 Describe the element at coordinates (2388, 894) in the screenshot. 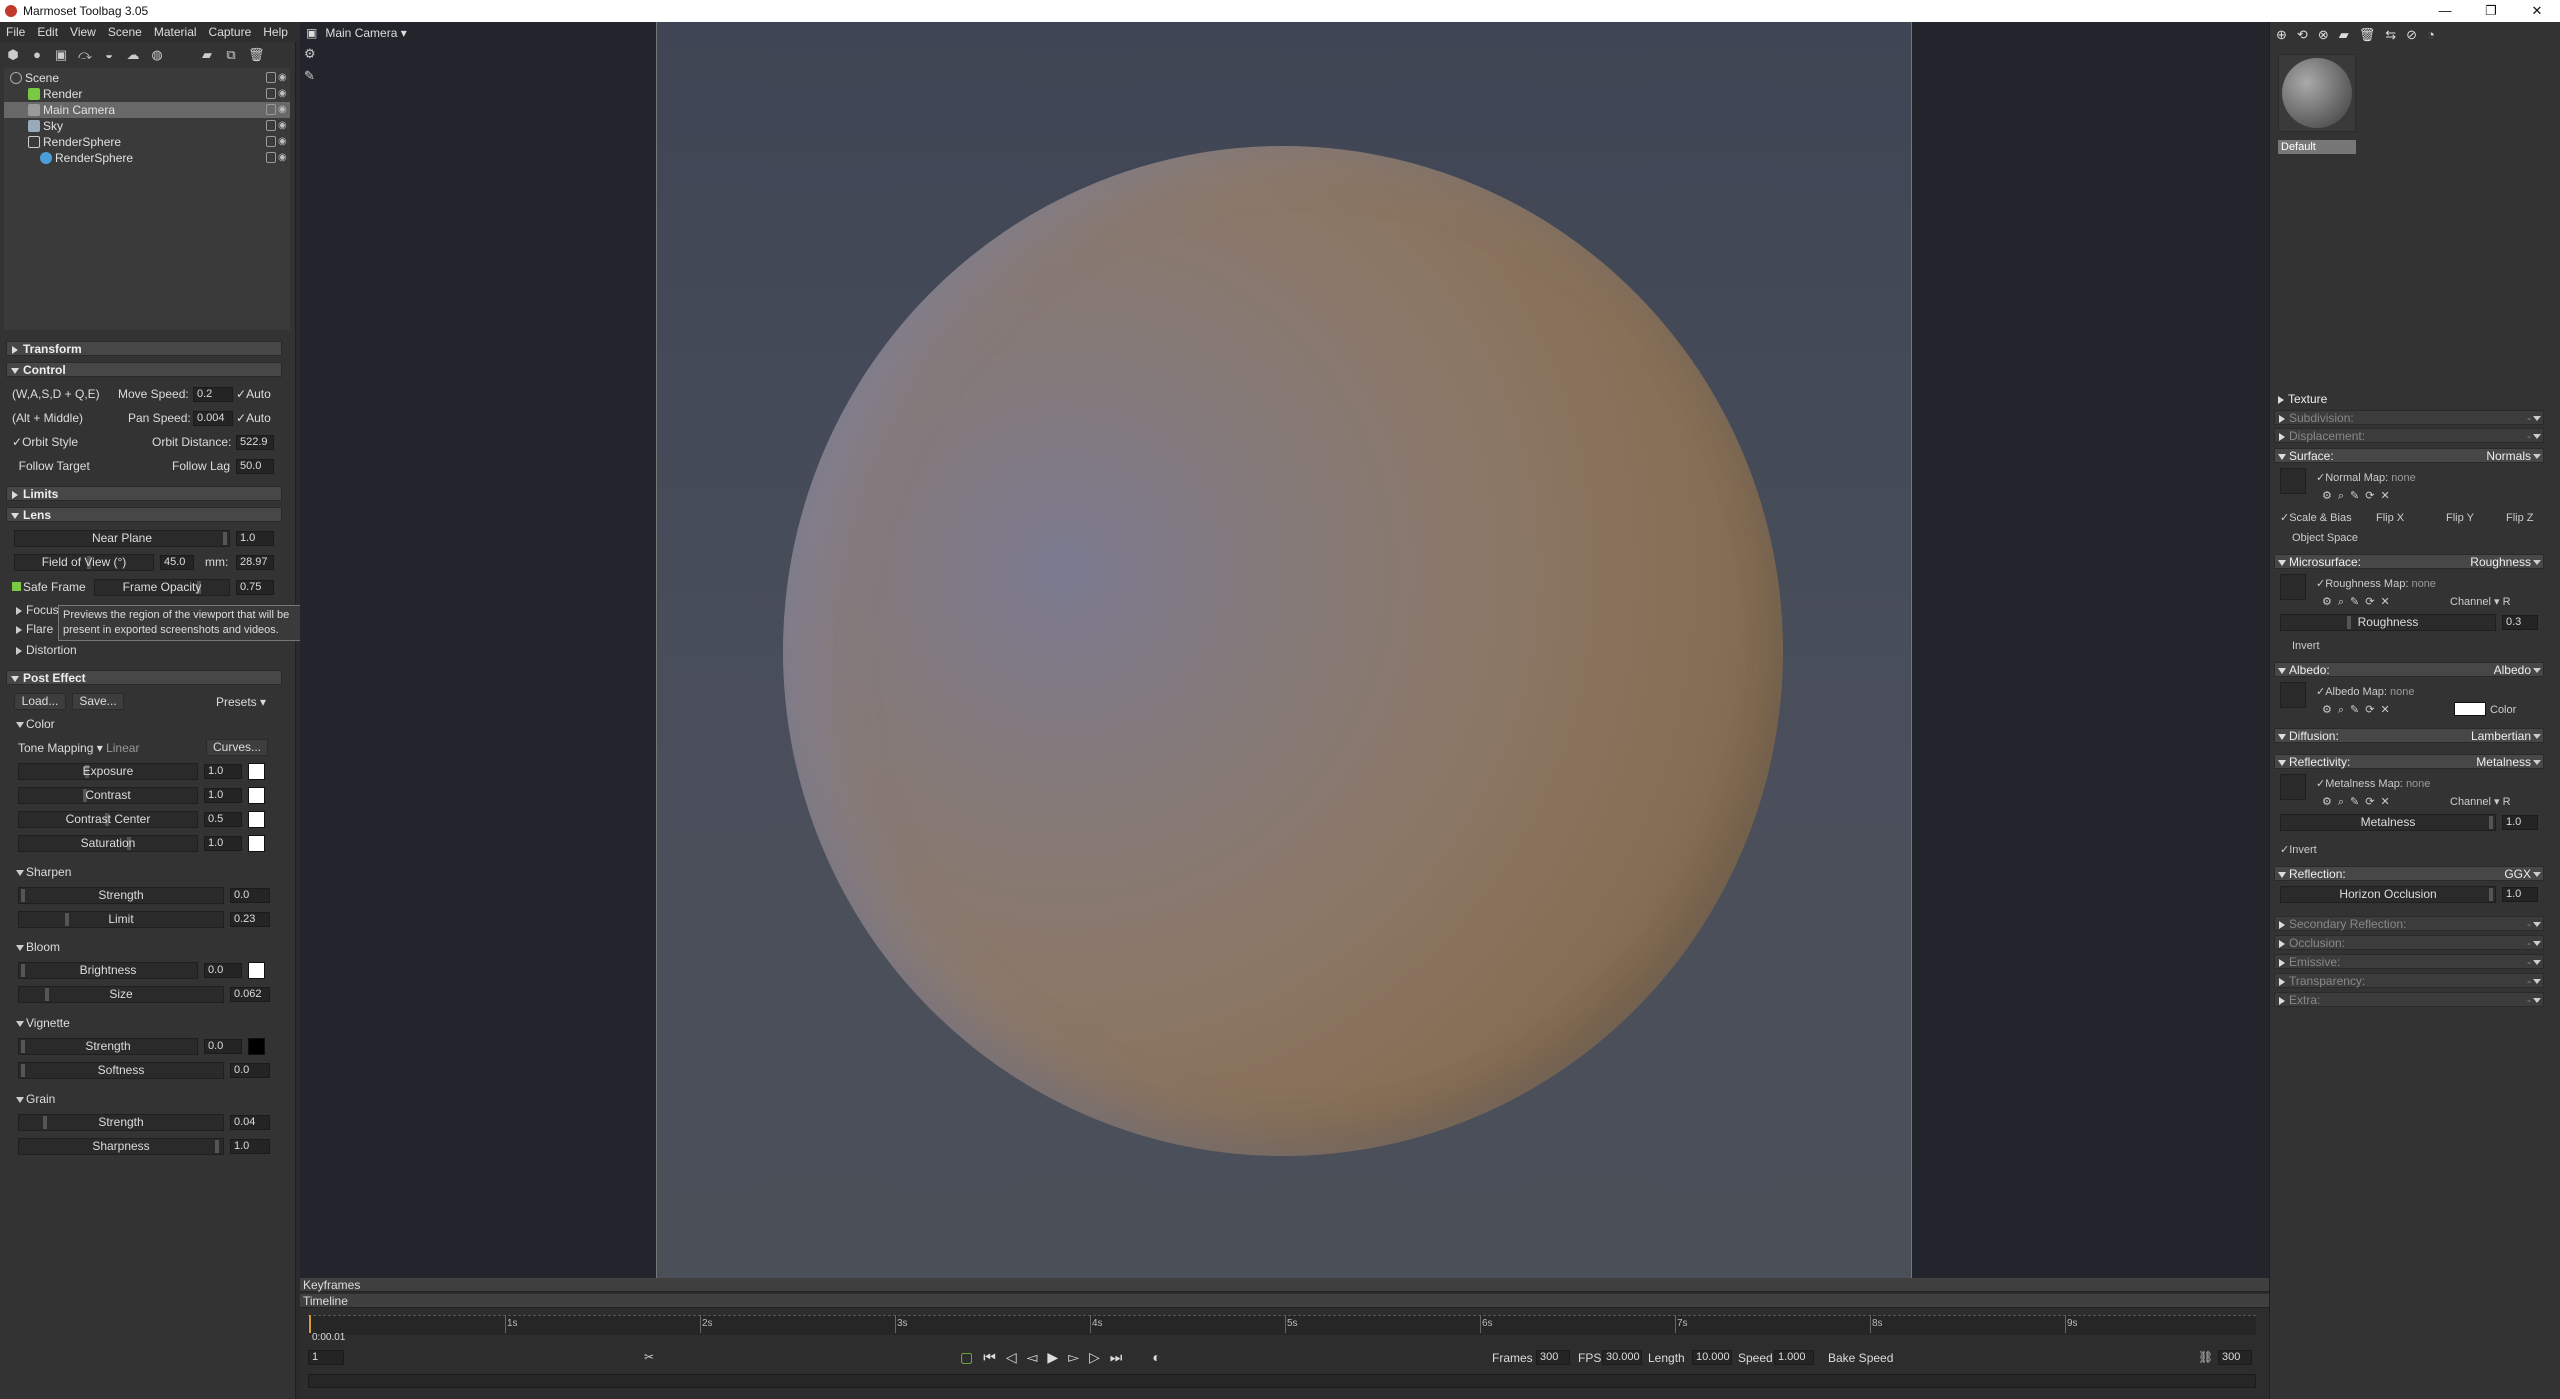

I see `horizon-occlusion-slider: Horizon Occlusion` at that location.